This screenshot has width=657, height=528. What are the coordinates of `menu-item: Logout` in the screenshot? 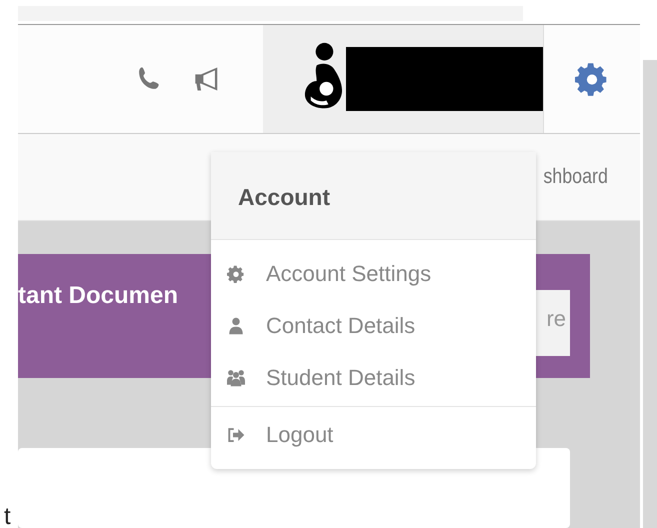 It's located at (373, 435).